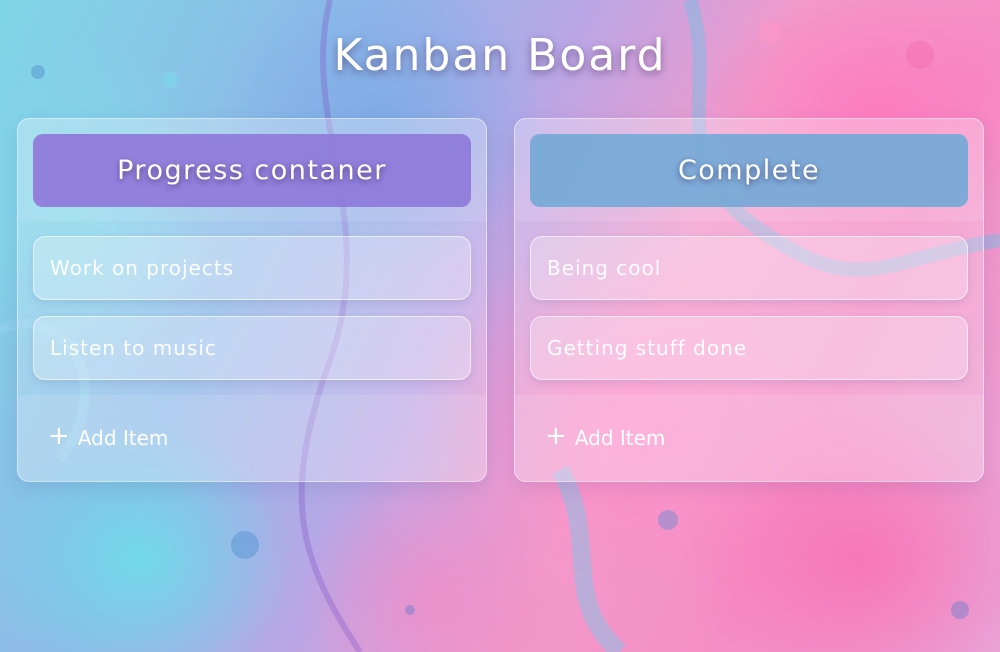 Image resolution: width=1000 pixels, height=652 pixels. What do you see at coordinates (252, 348) in the screenshot?
I see `kanban-card: Listen to music` at bounding box center [252, 348].